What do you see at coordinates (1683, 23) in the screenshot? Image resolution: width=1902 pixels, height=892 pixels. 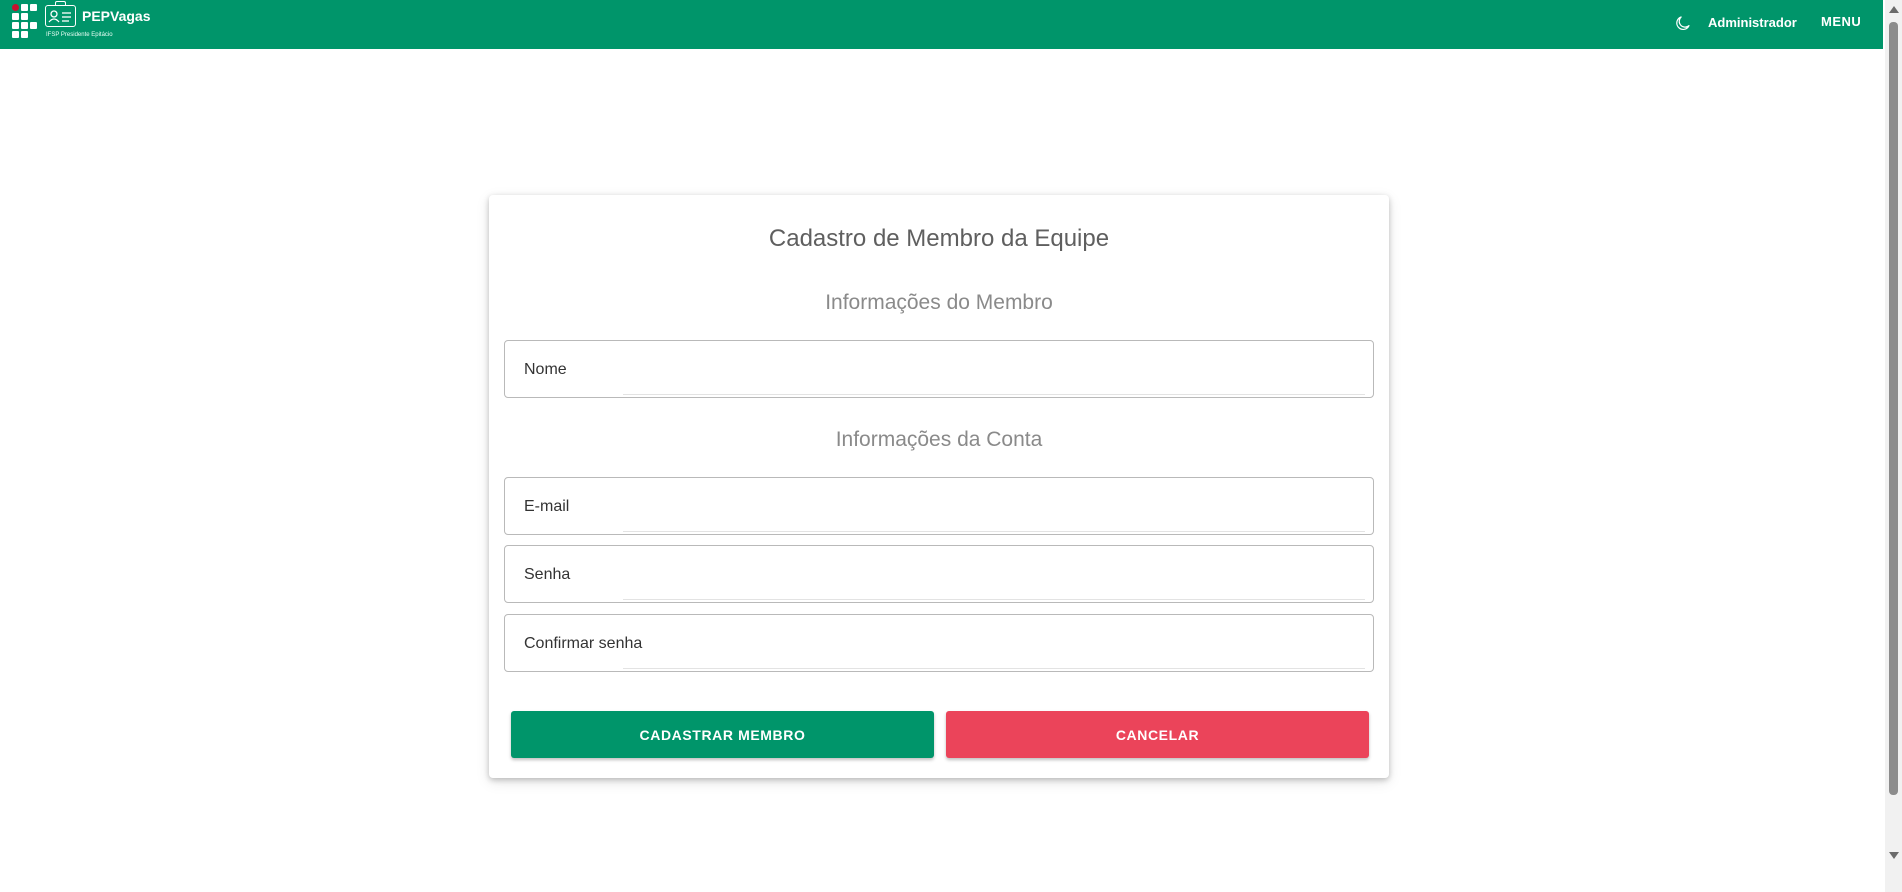 I see `moon-icon` at bounding box center [1683, 23].